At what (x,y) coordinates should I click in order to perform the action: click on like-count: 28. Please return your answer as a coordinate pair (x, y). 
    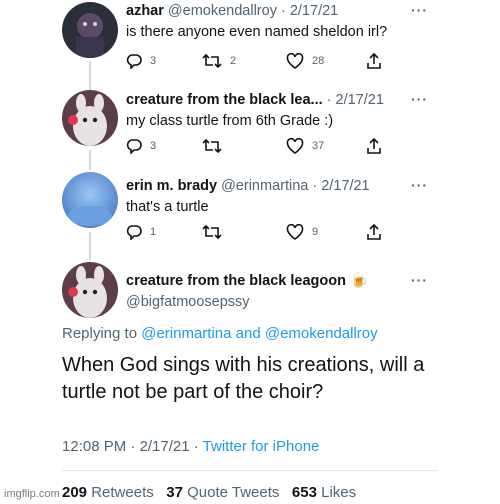
    Looking at the image, I should click on (318, 61).